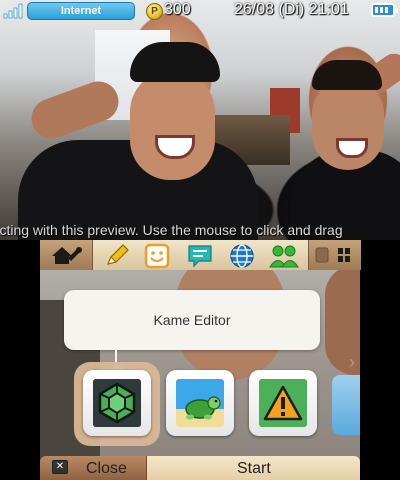  I want to click on start-button: Start, so click(253, 468).